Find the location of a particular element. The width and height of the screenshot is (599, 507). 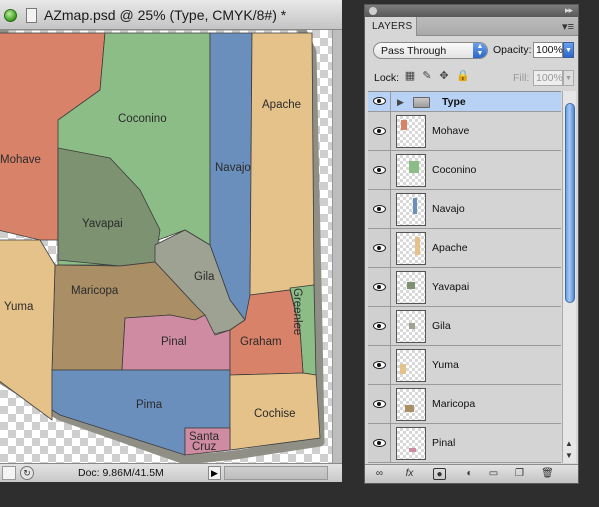

layer-name: Yuma is located at coordinates (445, 365).